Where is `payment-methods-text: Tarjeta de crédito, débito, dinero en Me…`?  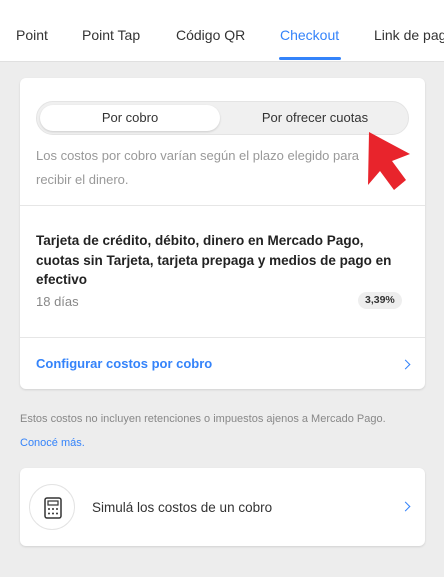 payment-methods-text: Tarjeta de crédito, débito, dinero en Me… is located at coordinates (214, 260).